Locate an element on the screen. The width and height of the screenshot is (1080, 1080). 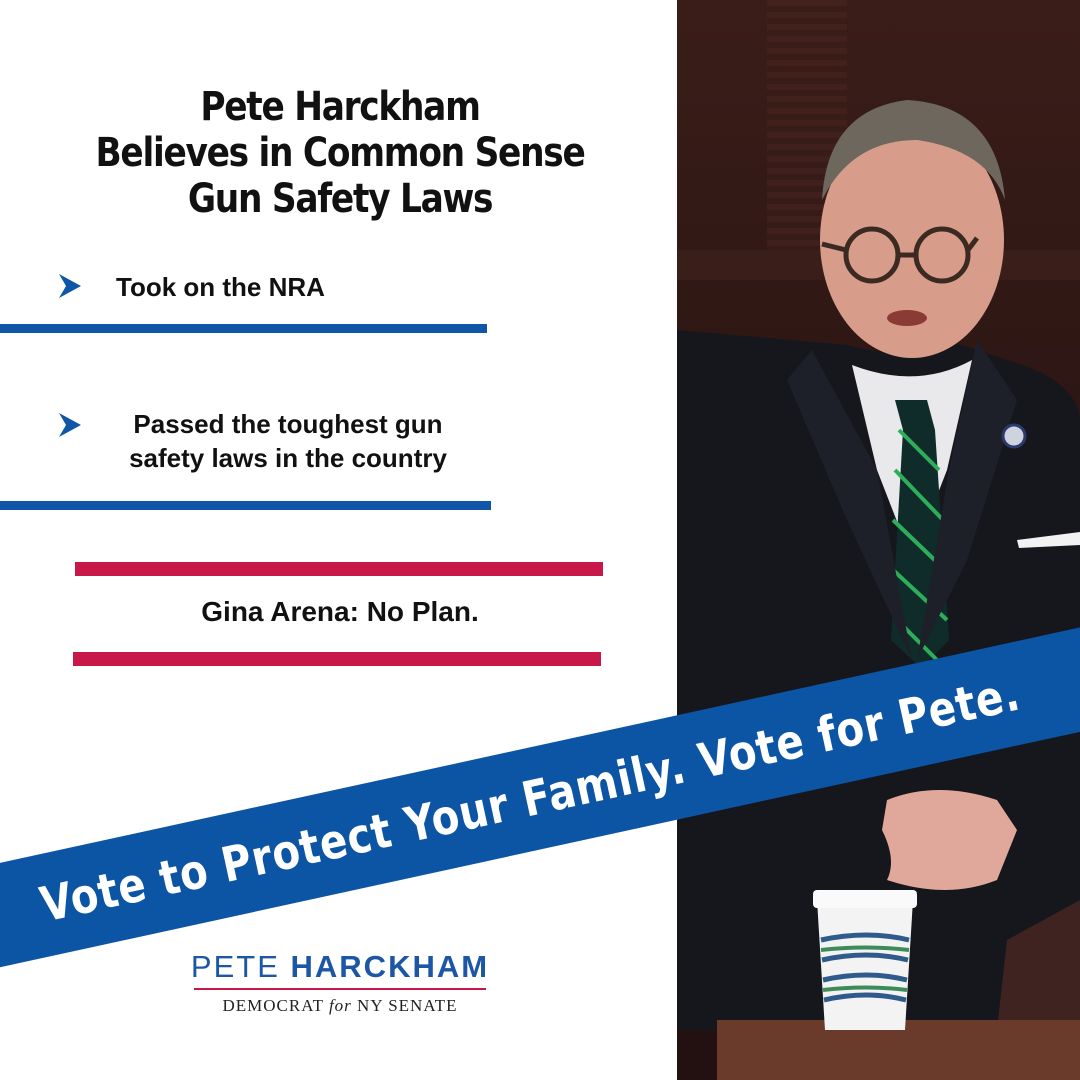
headline-line-1: Pete Harckham is located at coordinates (340, 107).